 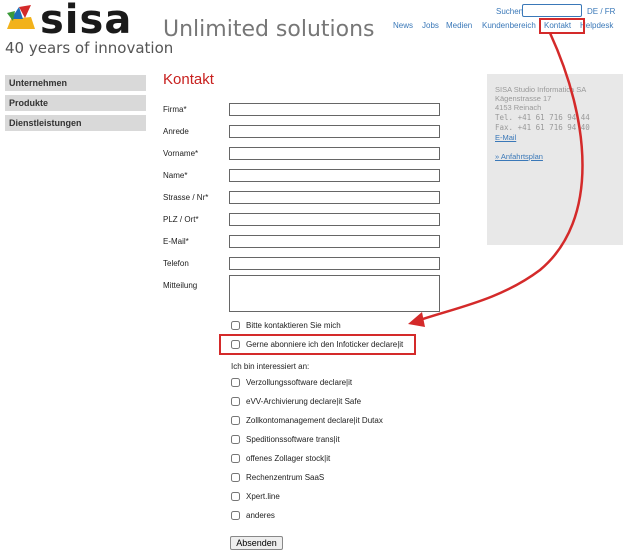 I want to click on sidebar-item-dienstleistungen: Dienstleistungen, so click(x=75, y=123).